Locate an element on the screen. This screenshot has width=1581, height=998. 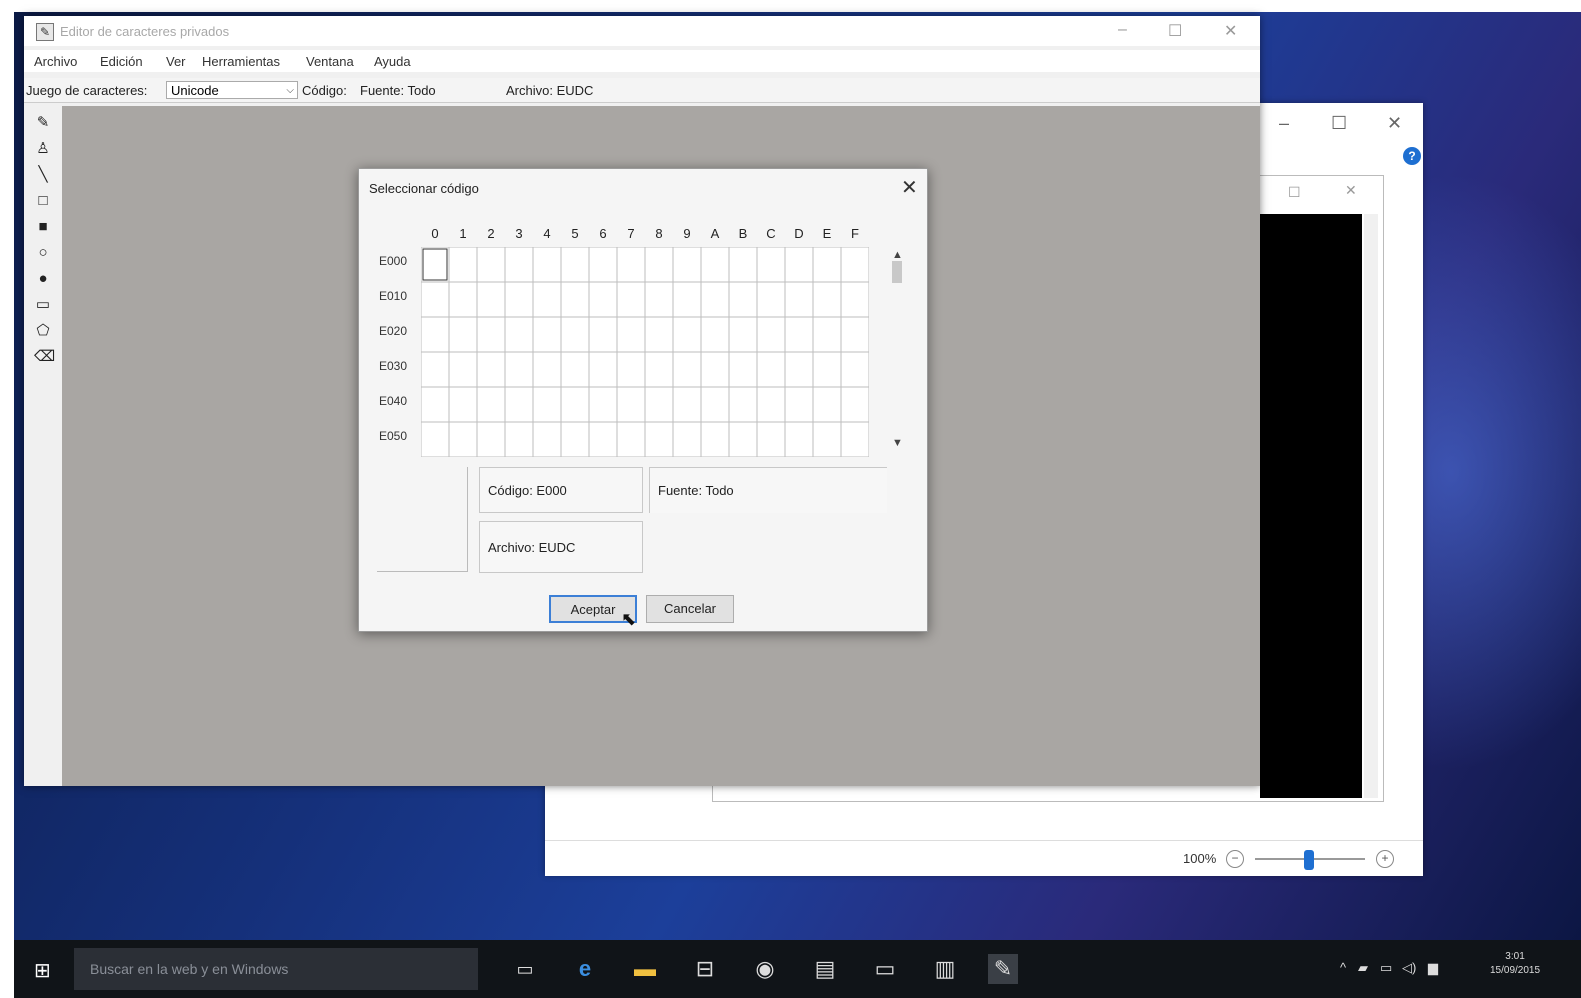
scroll-thumb is located at coordinates (897, 272).